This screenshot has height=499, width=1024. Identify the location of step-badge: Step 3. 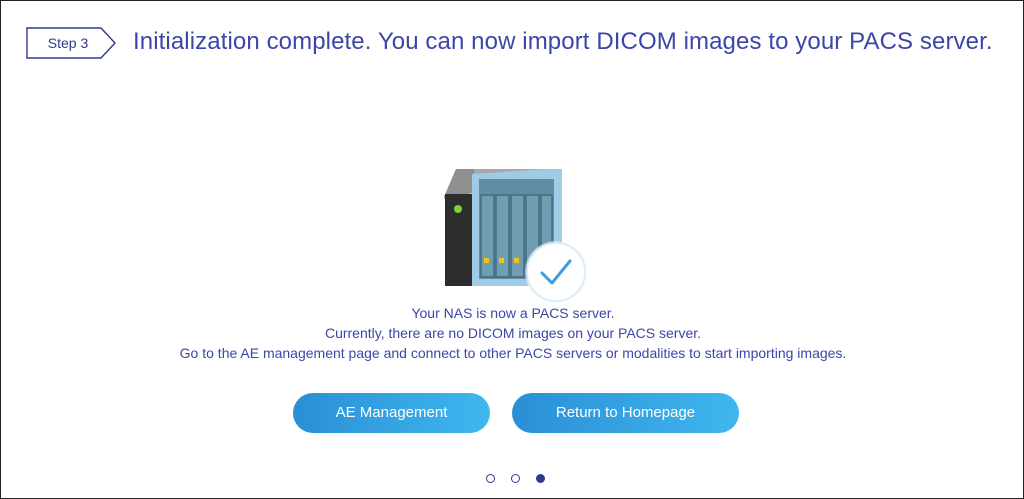
(72, 43).